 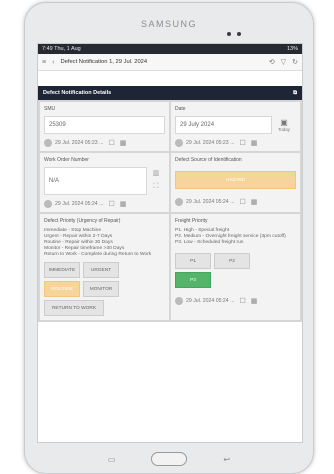 What do you see at coordinates (208, 160) in the screenshot?
I see `defect-source-label: Defect Source of Identification` at bounding box center [208, 160].